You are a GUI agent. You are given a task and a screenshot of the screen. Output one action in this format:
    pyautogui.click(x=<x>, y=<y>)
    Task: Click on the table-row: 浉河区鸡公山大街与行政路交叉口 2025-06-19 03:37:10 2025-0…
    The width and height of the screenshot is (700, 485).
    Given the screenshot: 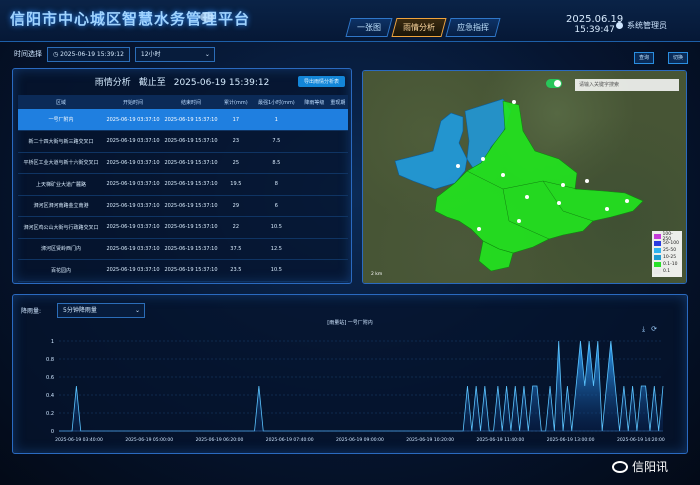 What is the action you would take?
    pyautogui.click(x=183, y=227)
    